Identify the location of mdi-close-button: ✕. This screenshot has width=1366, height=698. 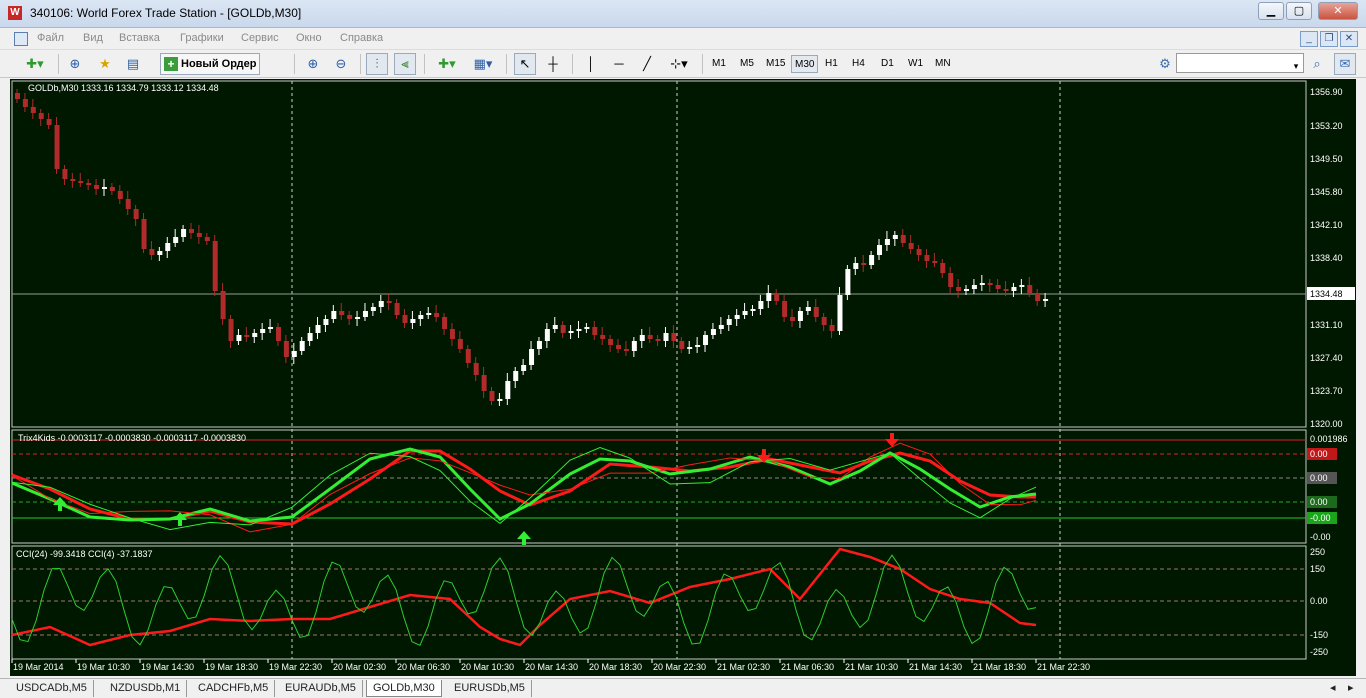
(1349, 39).